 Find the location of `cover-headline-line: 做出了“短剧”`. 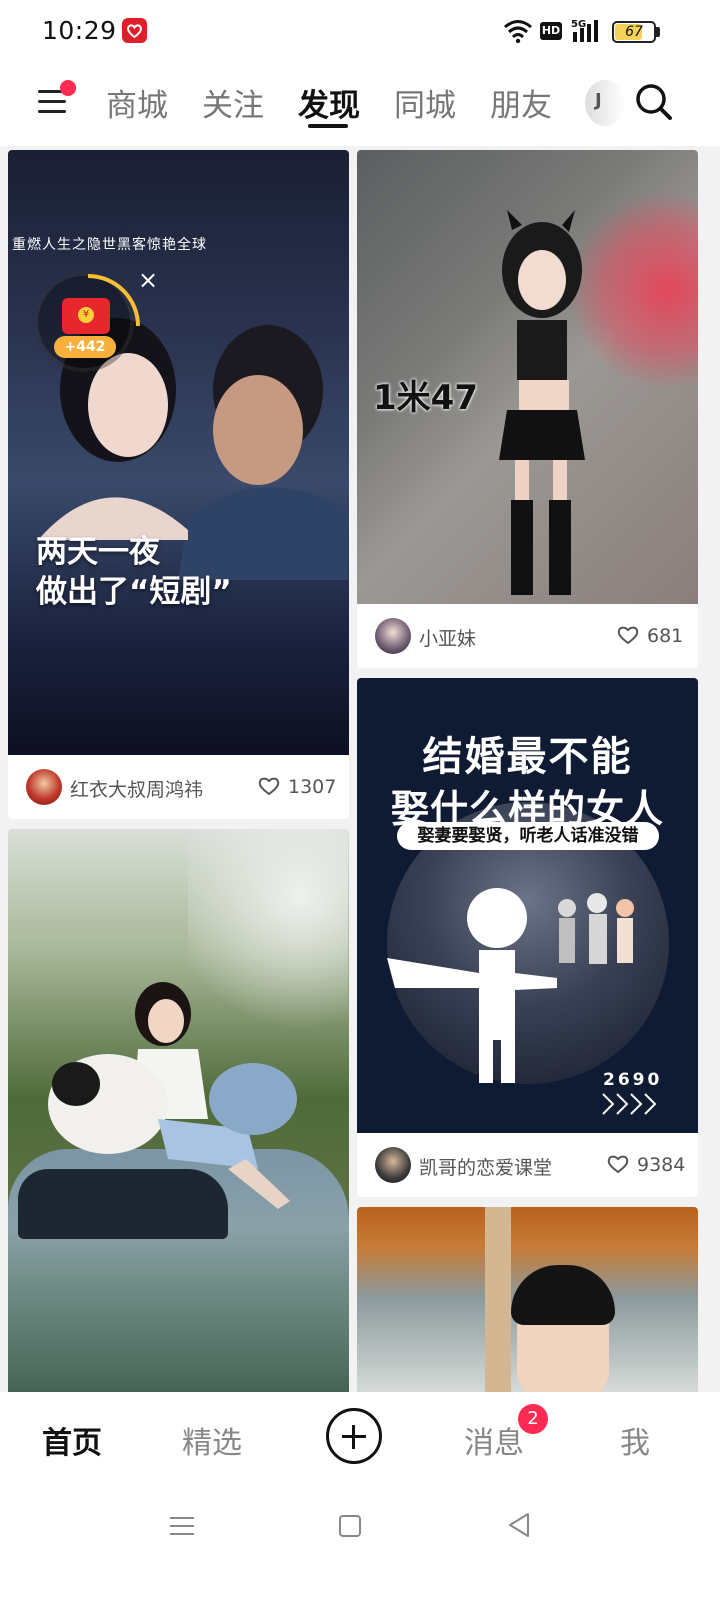

cover-headline-line: 做出了“短剧” is located at coordinates (134, 592).